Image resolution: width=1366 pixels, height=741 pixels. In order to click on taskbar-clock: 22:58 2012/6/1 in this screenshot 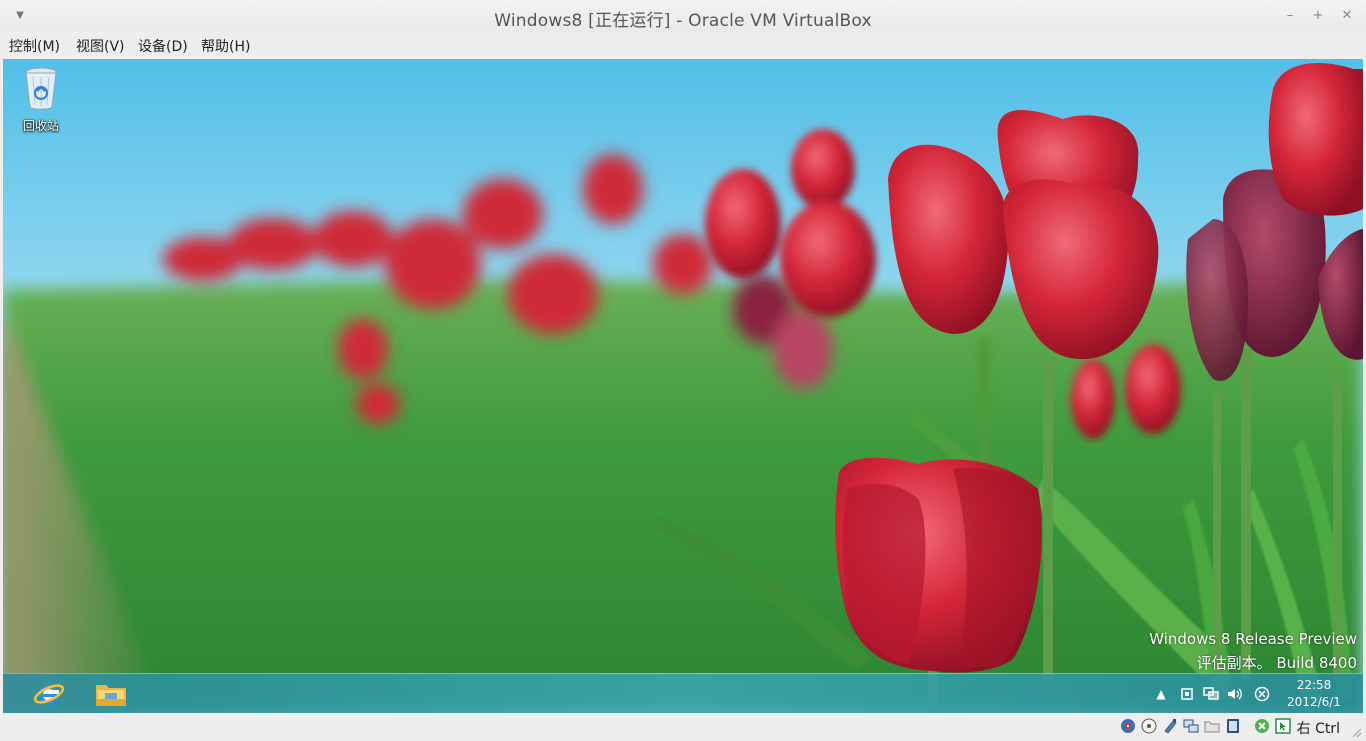, I will do `click(1314, 694)`.